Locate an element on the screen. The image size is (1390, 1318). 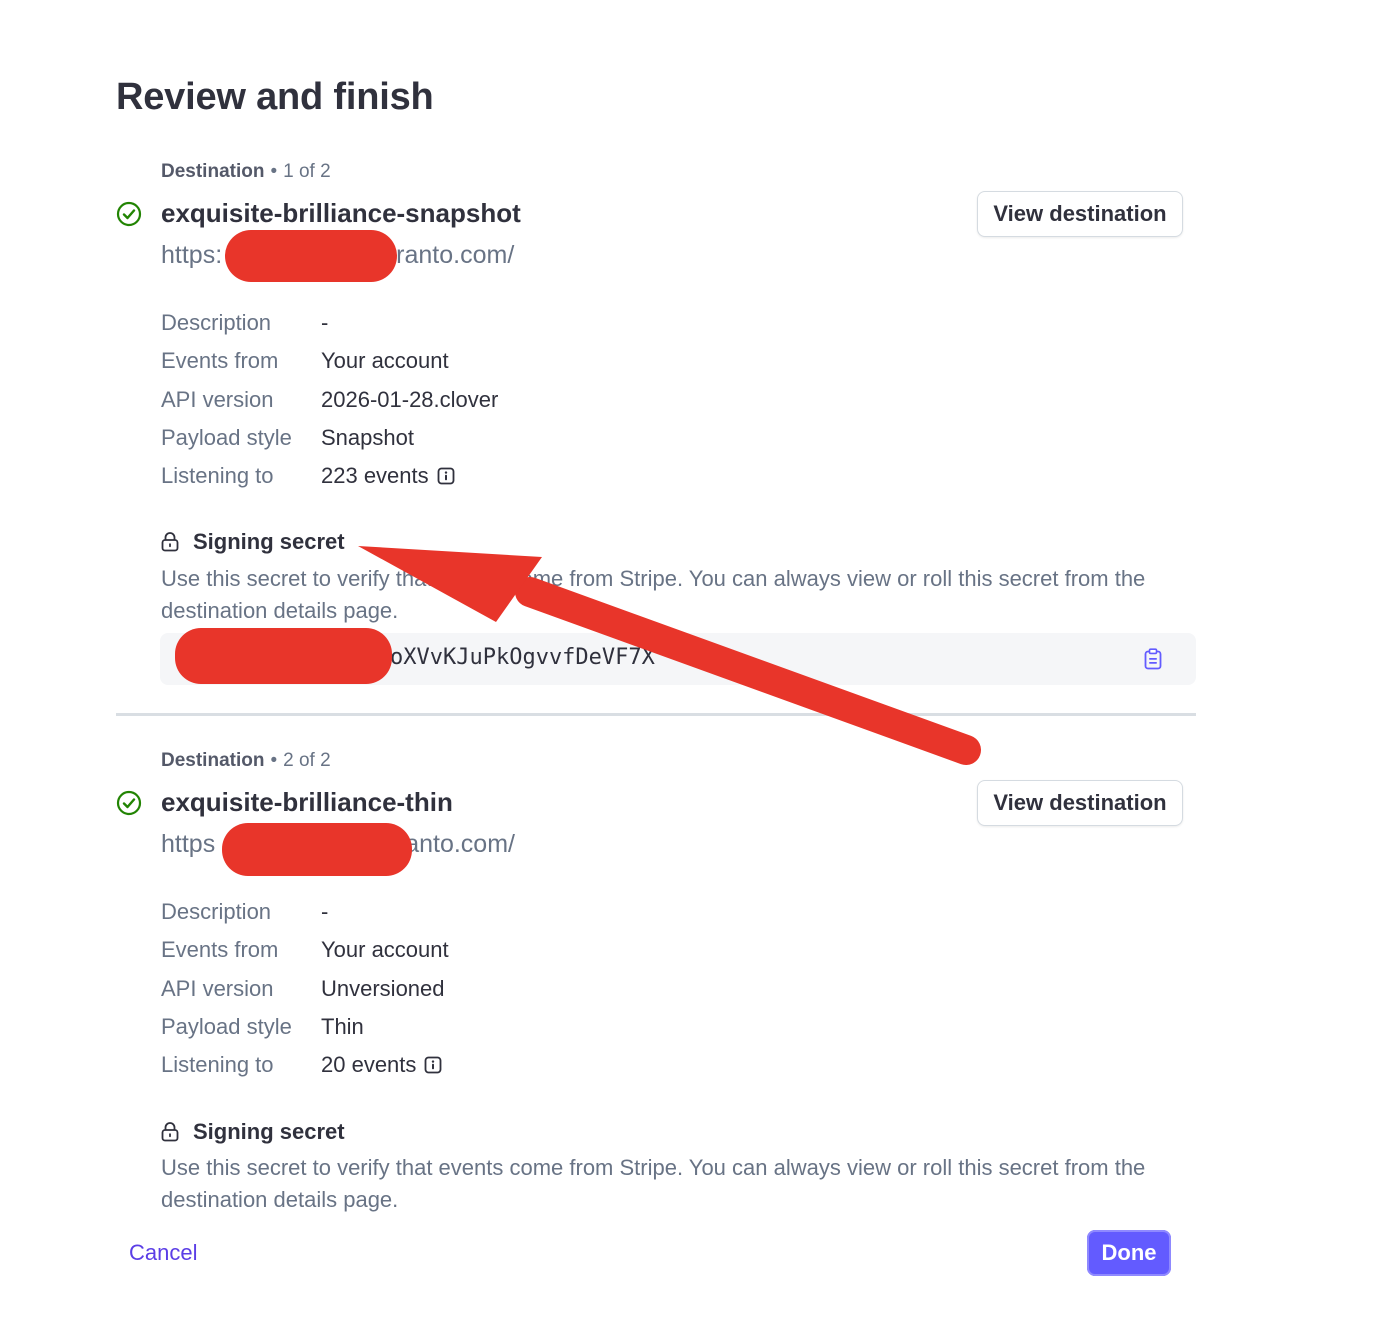
detail-value: Snapshot is located at coordinates (367, 437).